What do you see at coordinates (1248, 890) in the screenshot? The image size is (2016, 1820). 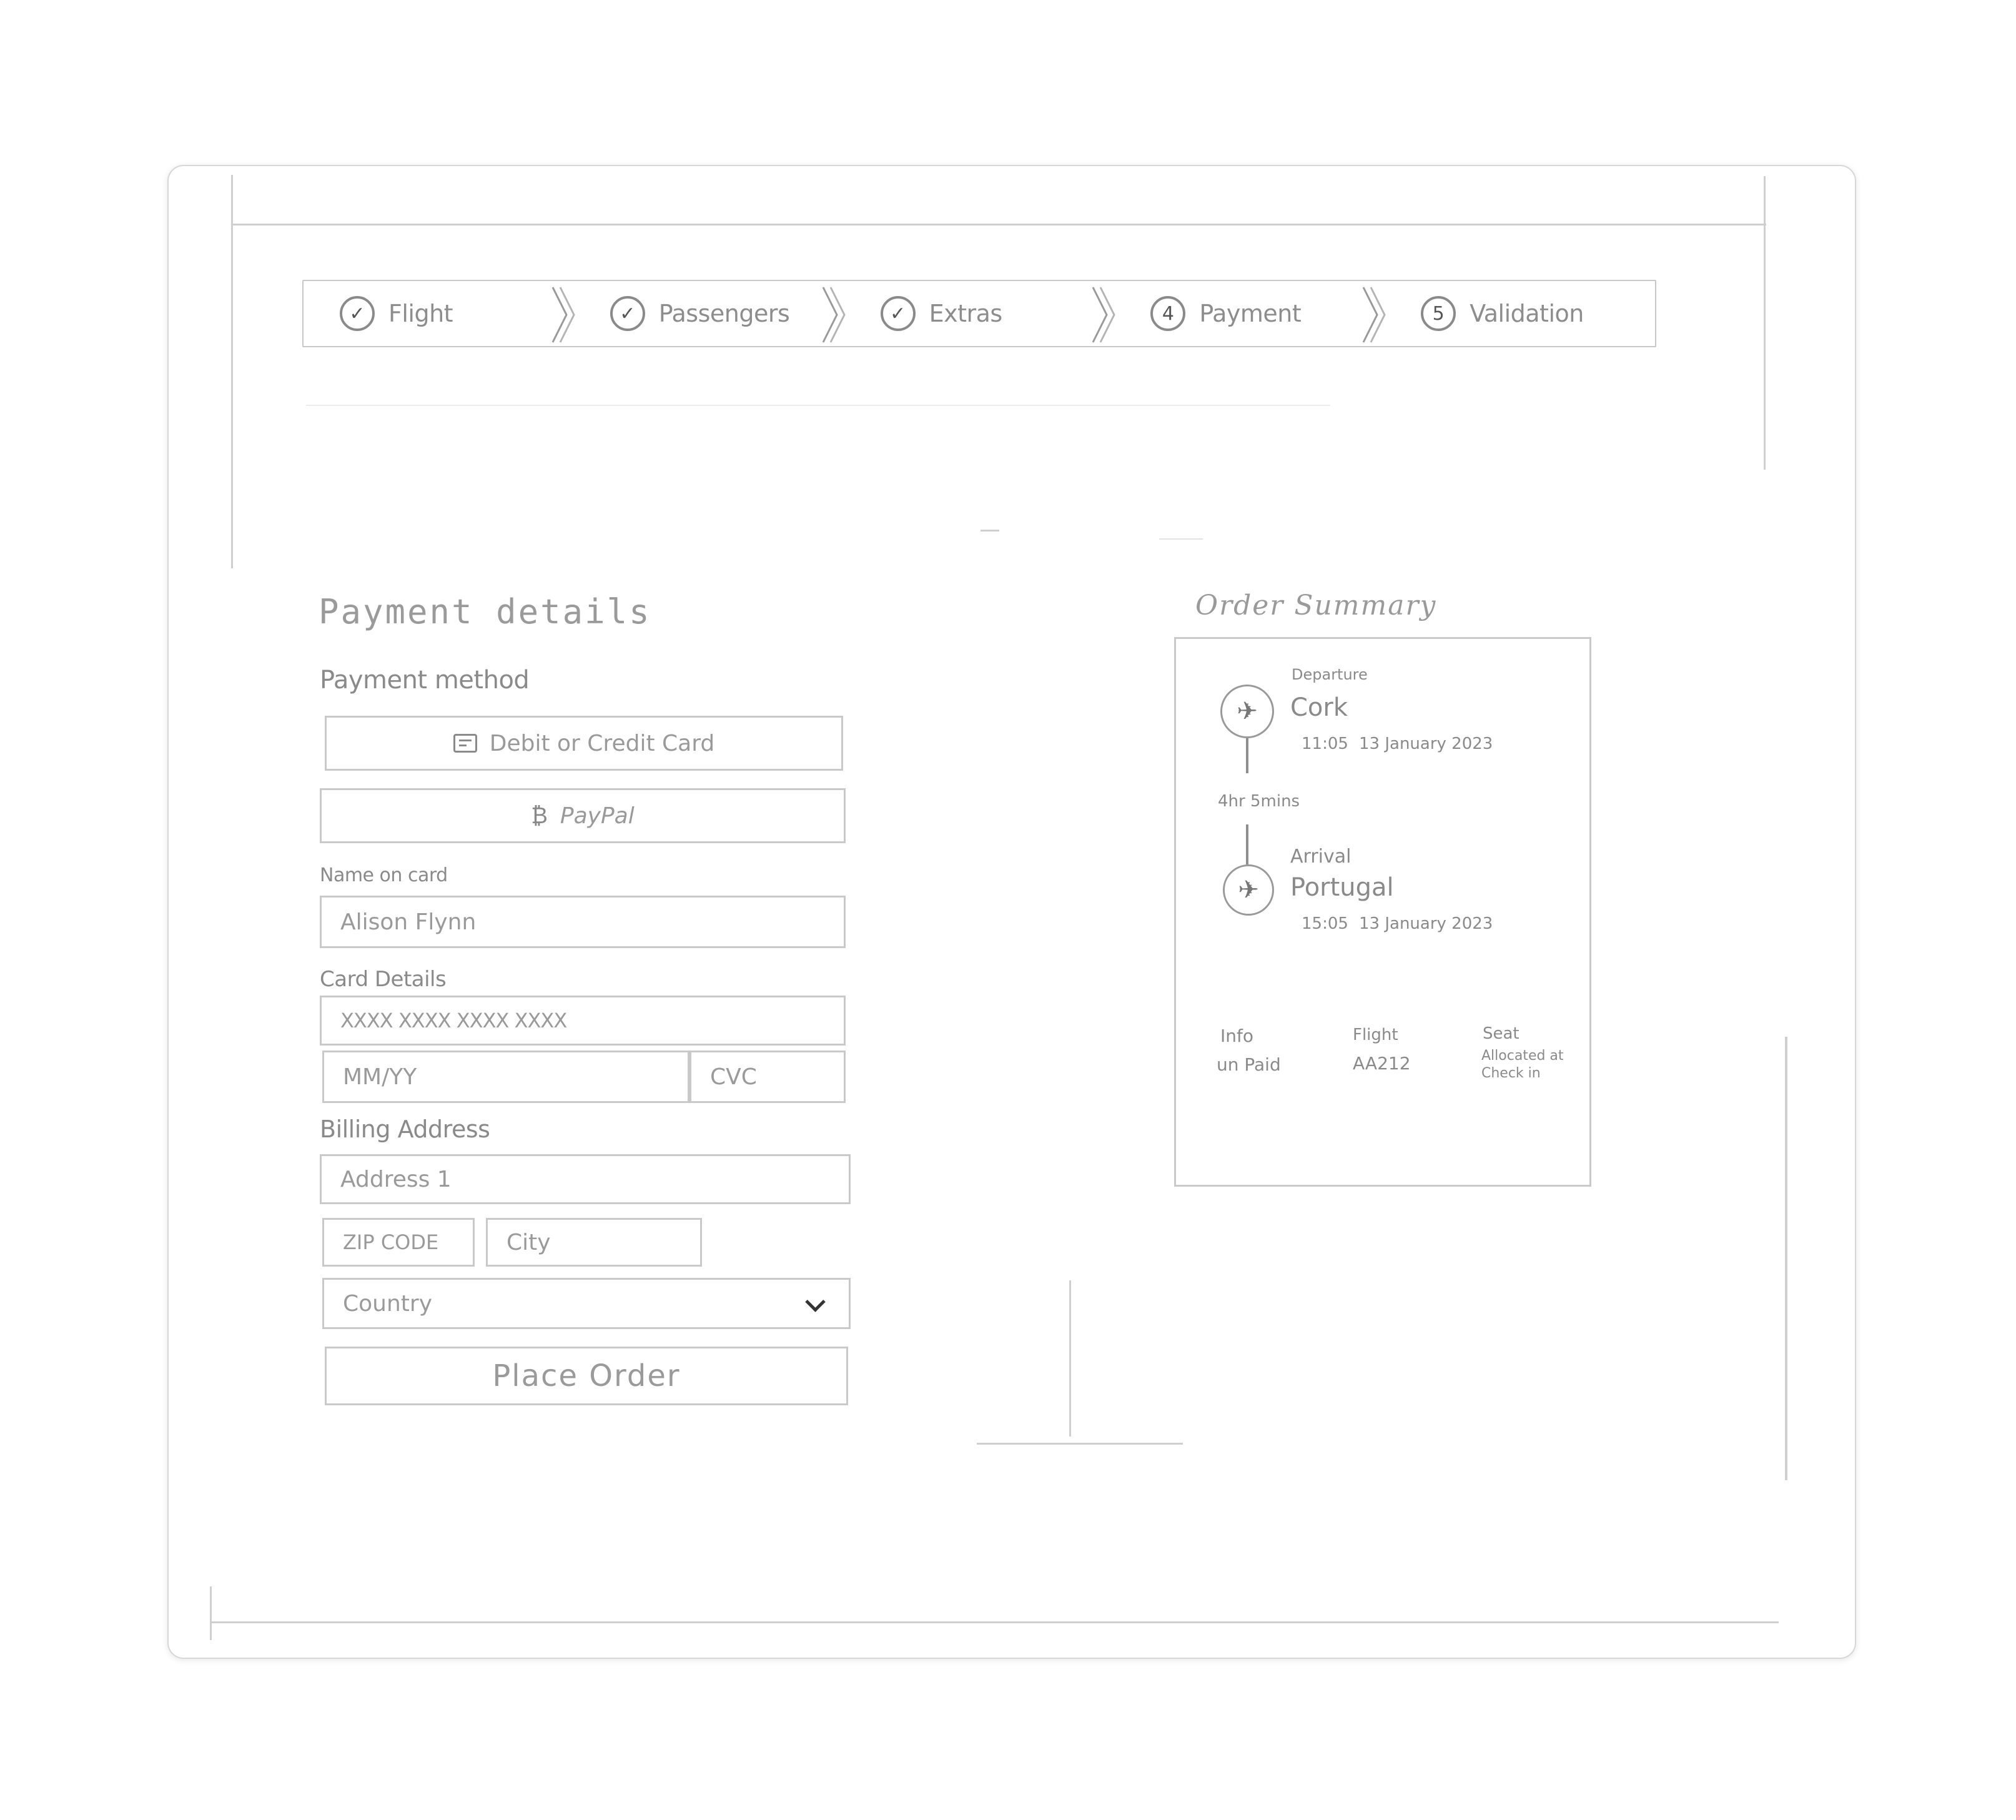 I see `plane-landing-icon: ✈` at bounding box center [1248, 890].